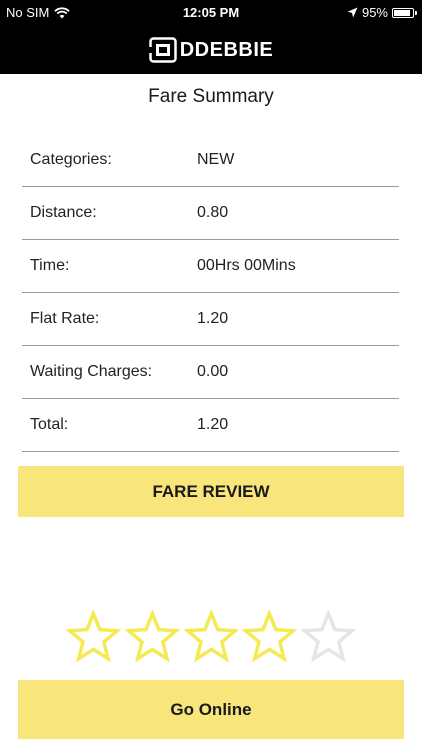  I want to click on go-online-button: Go Online, so click(211, 709).